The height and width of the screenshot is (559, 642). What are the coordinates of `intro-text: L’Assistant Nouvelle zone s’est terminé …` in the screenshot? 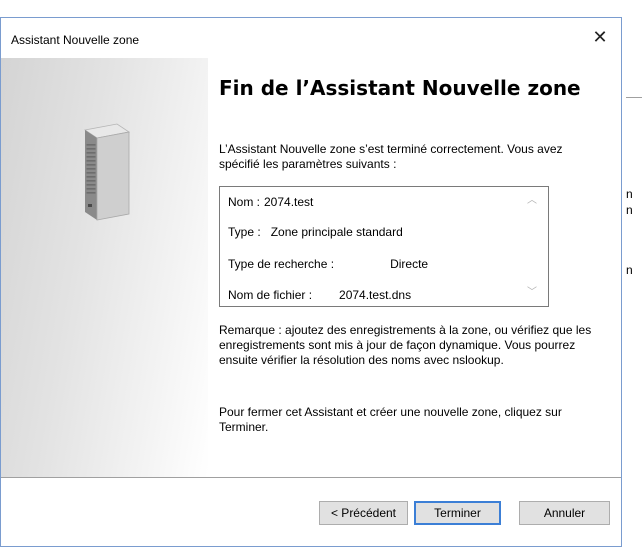 It's located at (391, 156).